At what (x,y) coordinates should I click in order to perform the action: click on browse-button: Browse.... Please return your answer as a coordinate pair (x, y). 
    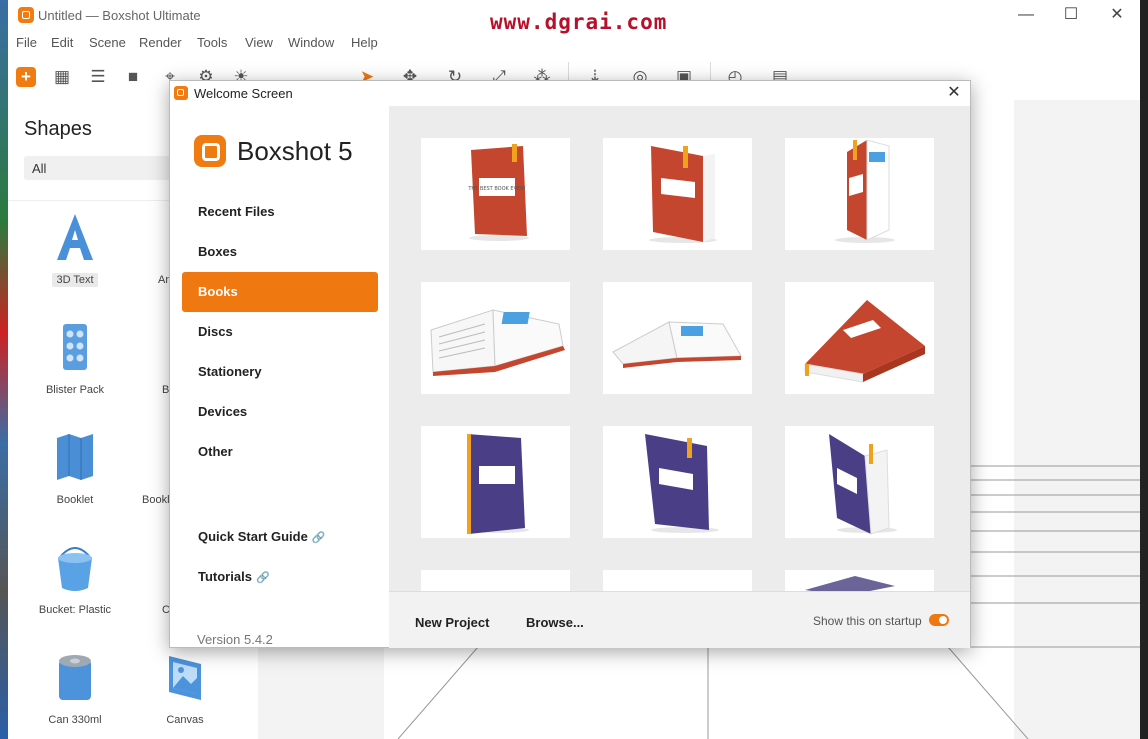
    Looking at the image, I should click on (555, 622).